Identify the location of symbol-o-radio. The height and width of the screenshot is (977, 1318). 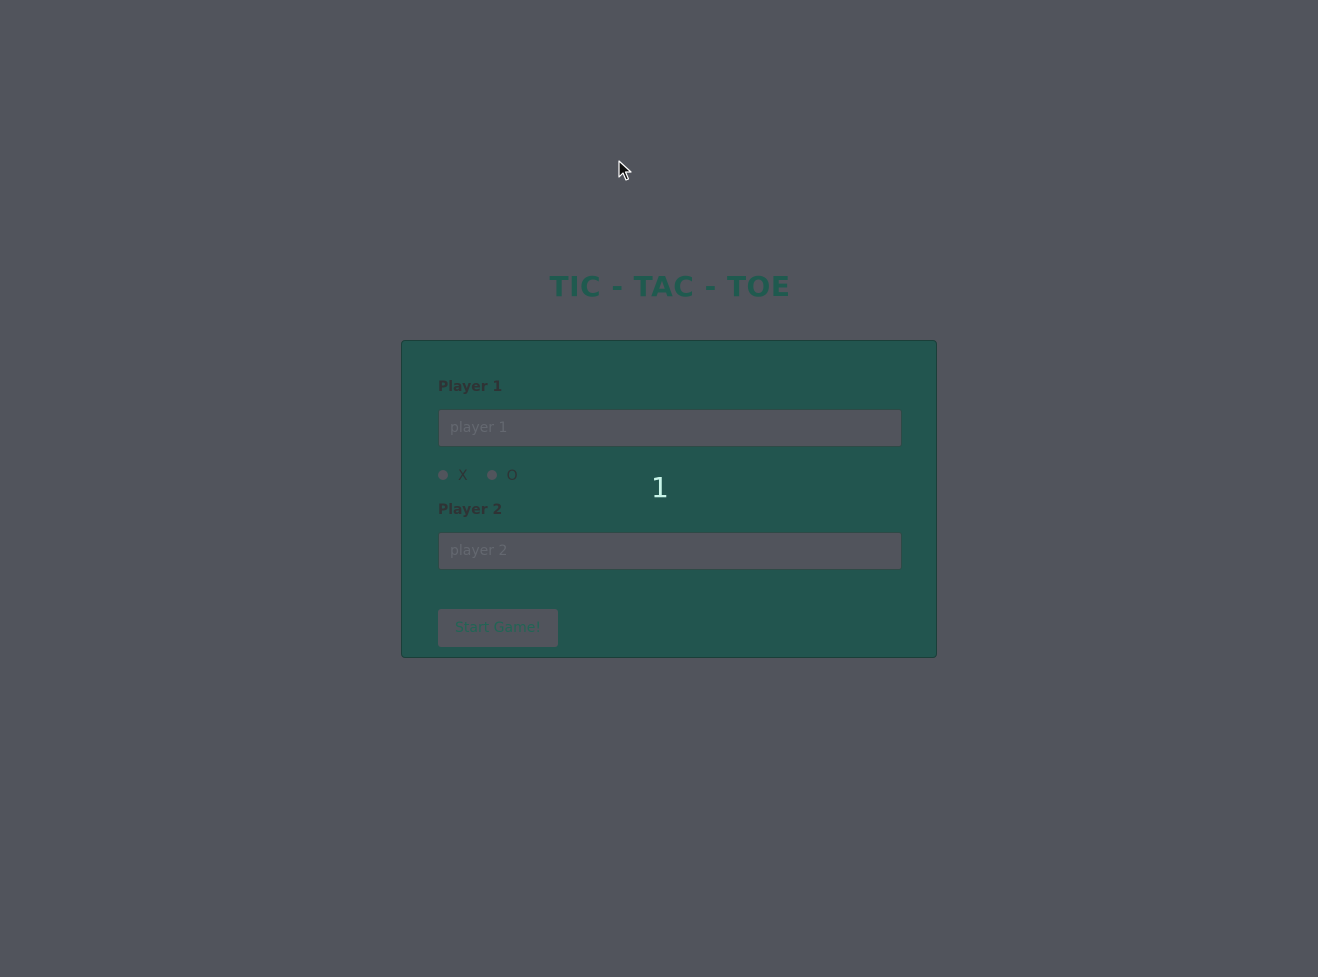
(491, 475).